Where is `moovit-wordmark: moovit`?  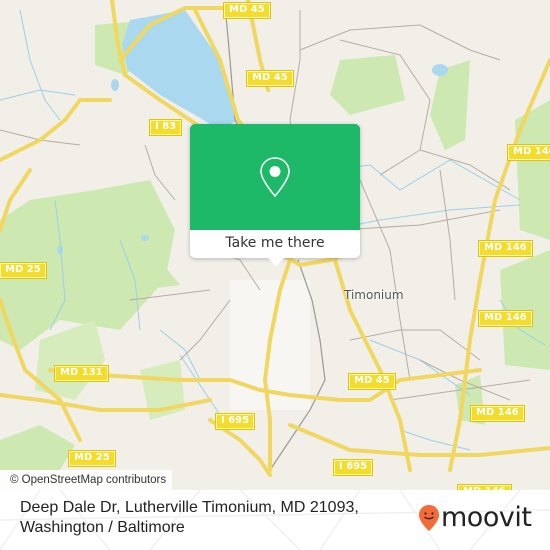
moovit-wordmark: moovit is located at coordinates (486, 517).